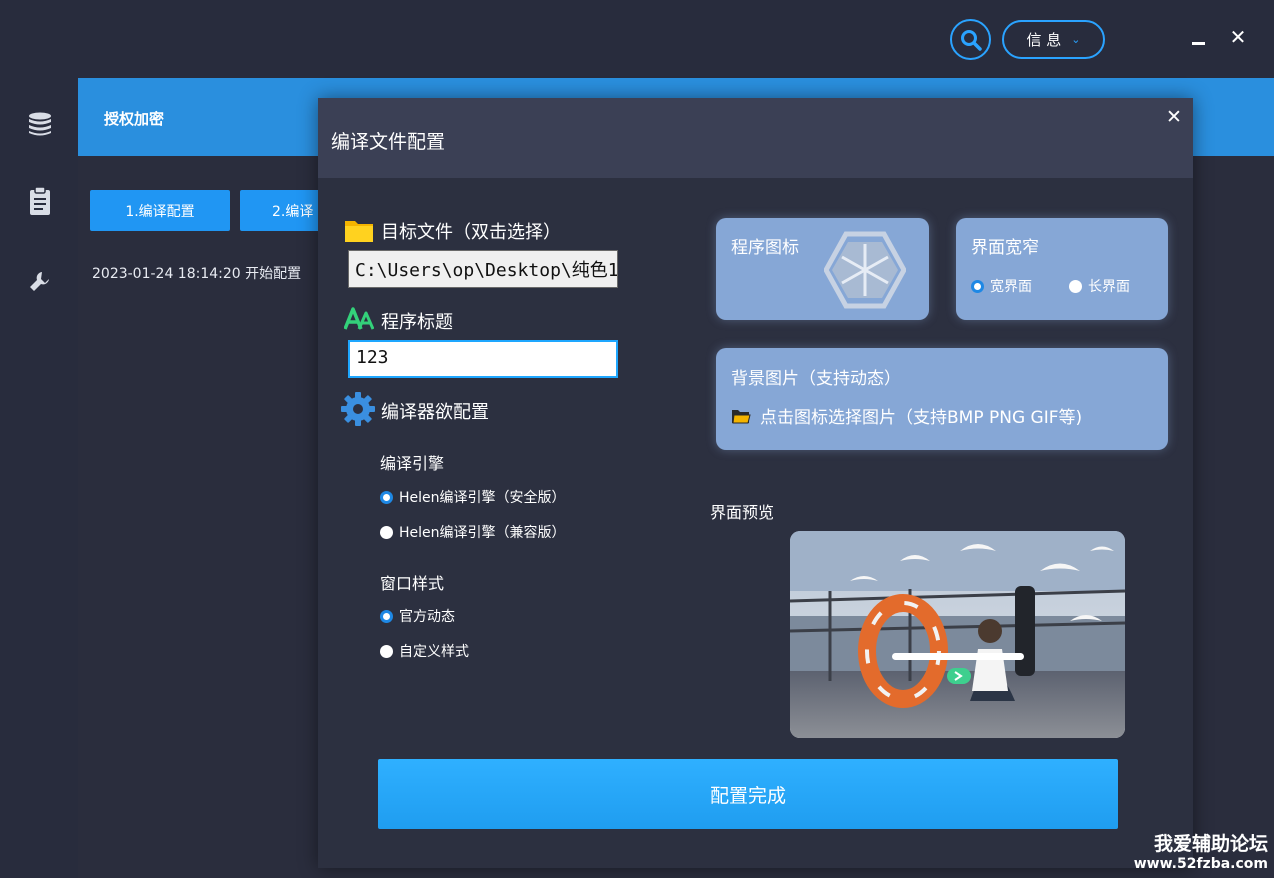  What do you see at coordinates (427, 617) in the screenshot?
I see `window-style-official-label: 官方动态` at bounding box center [427, 617].